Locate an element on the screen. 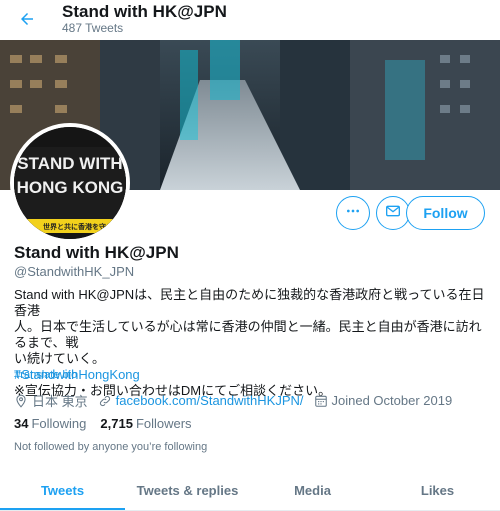  header-title: Stand with HK@JPN is located at coordinates (144, 11).